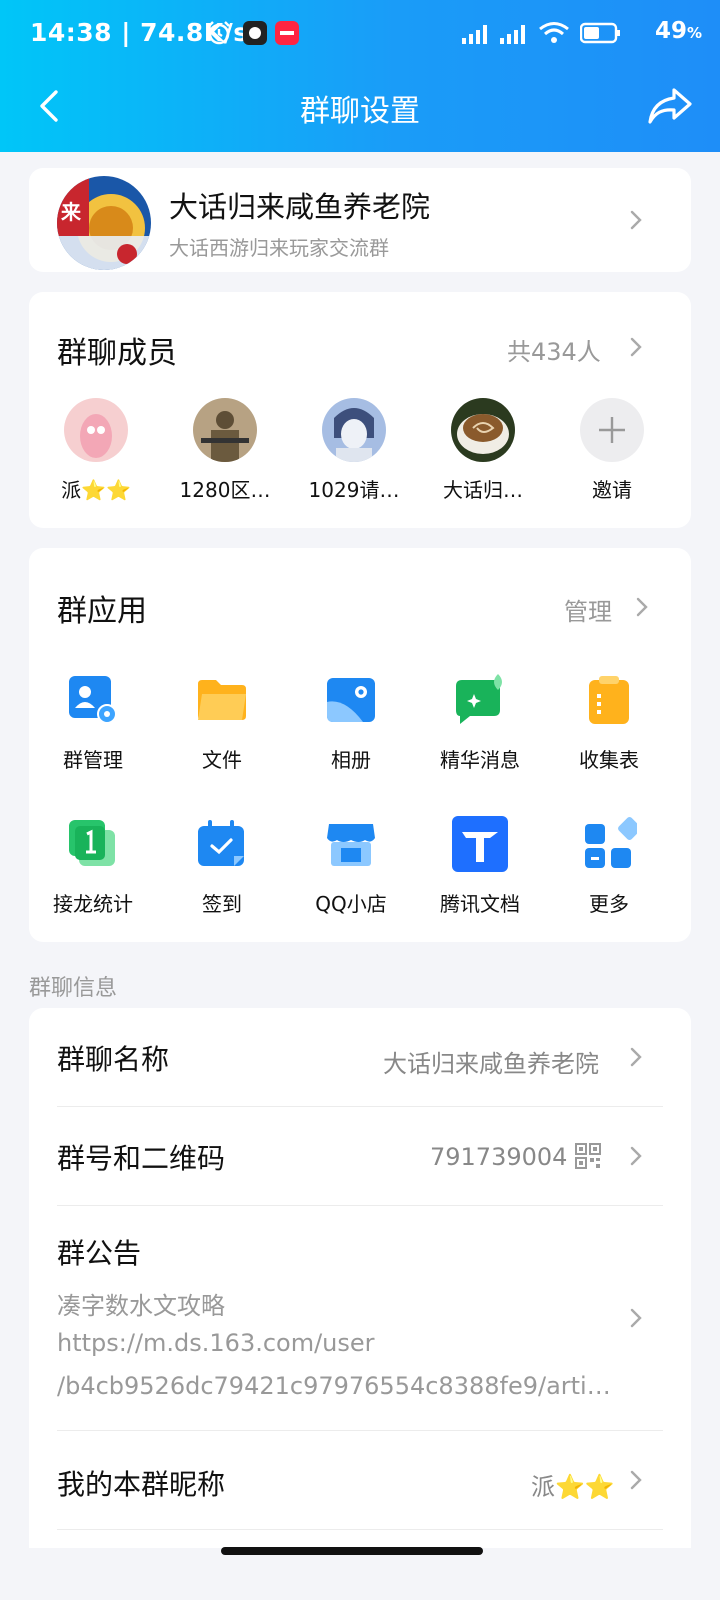  I want to click on app-label: 接龙统计, so click(93, 904).